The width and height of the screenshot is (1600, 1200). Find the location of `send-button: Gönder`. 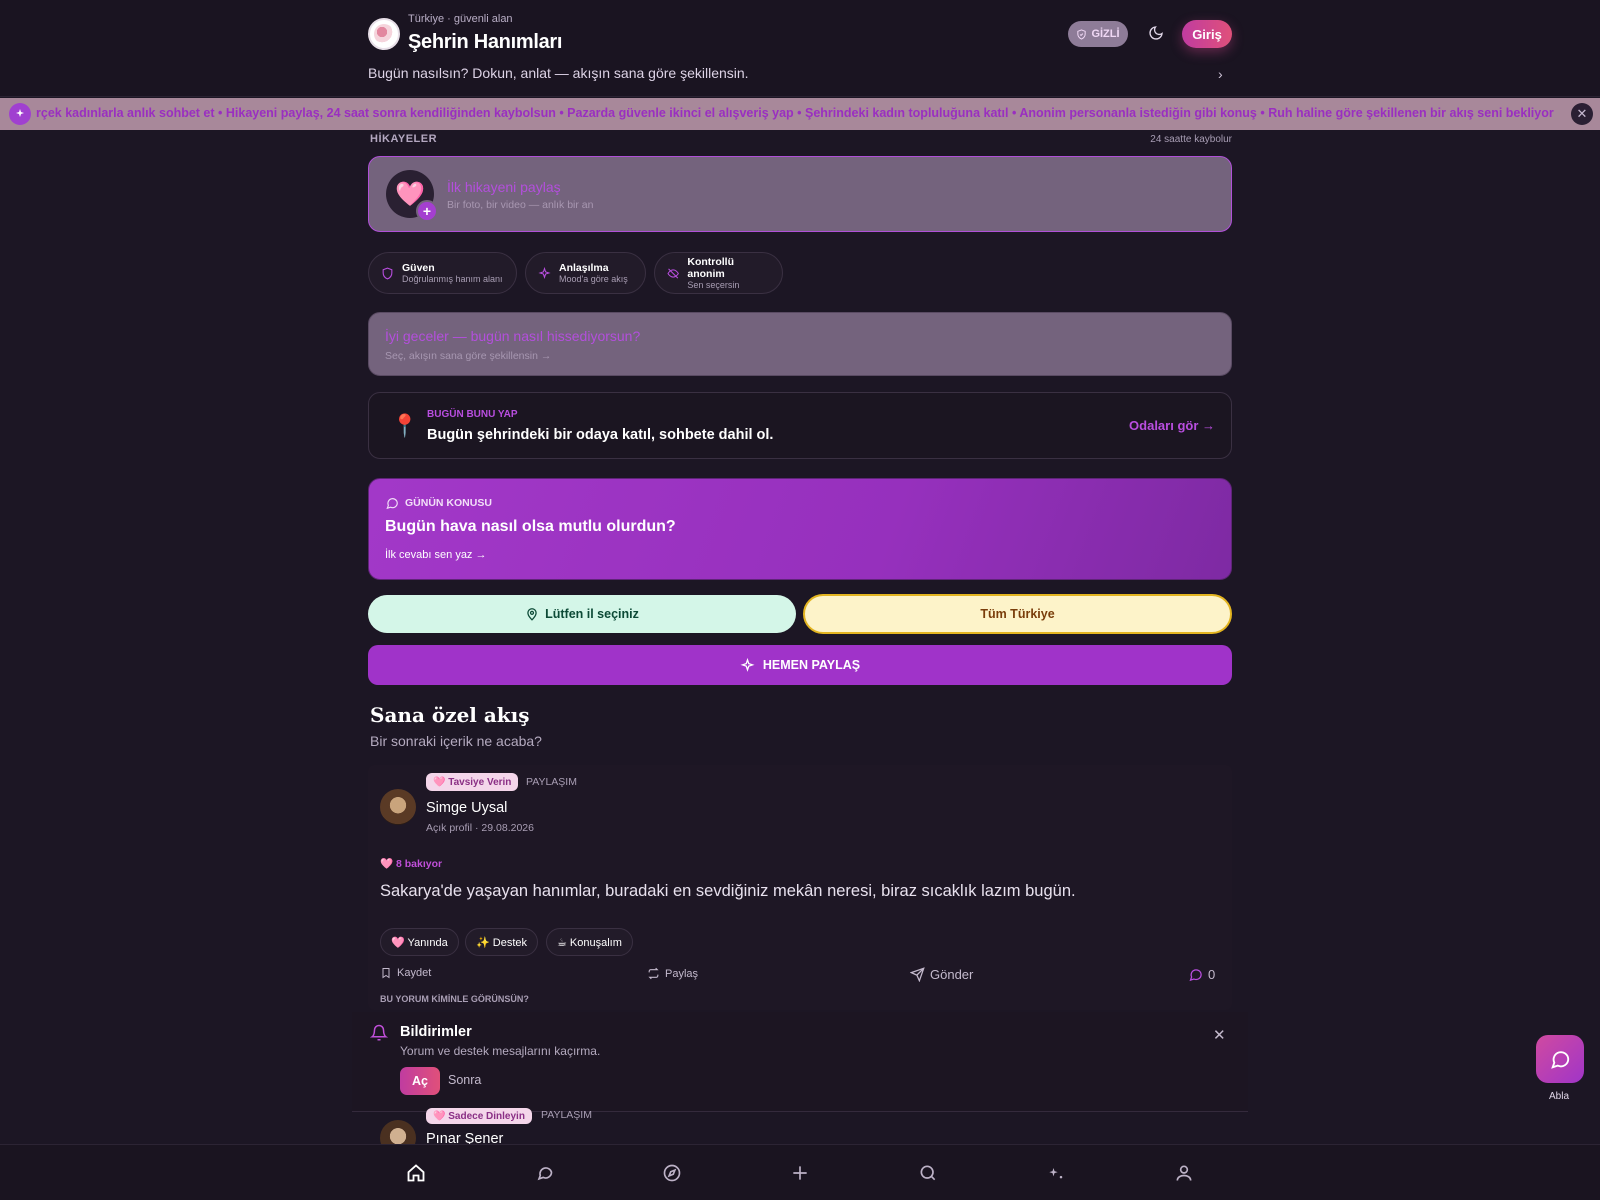

send-button: Gönder is located at coordinates (941, 974).